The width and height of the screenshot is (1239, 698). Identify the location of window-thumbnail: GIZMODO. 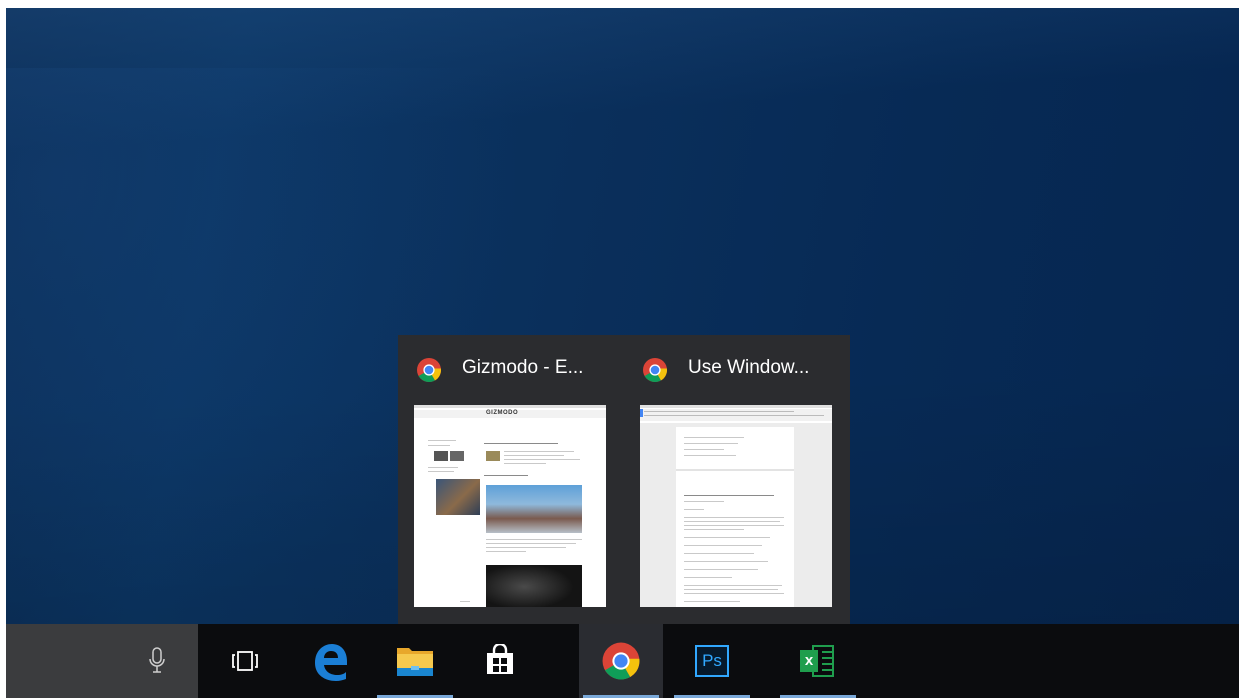
(510, 506).